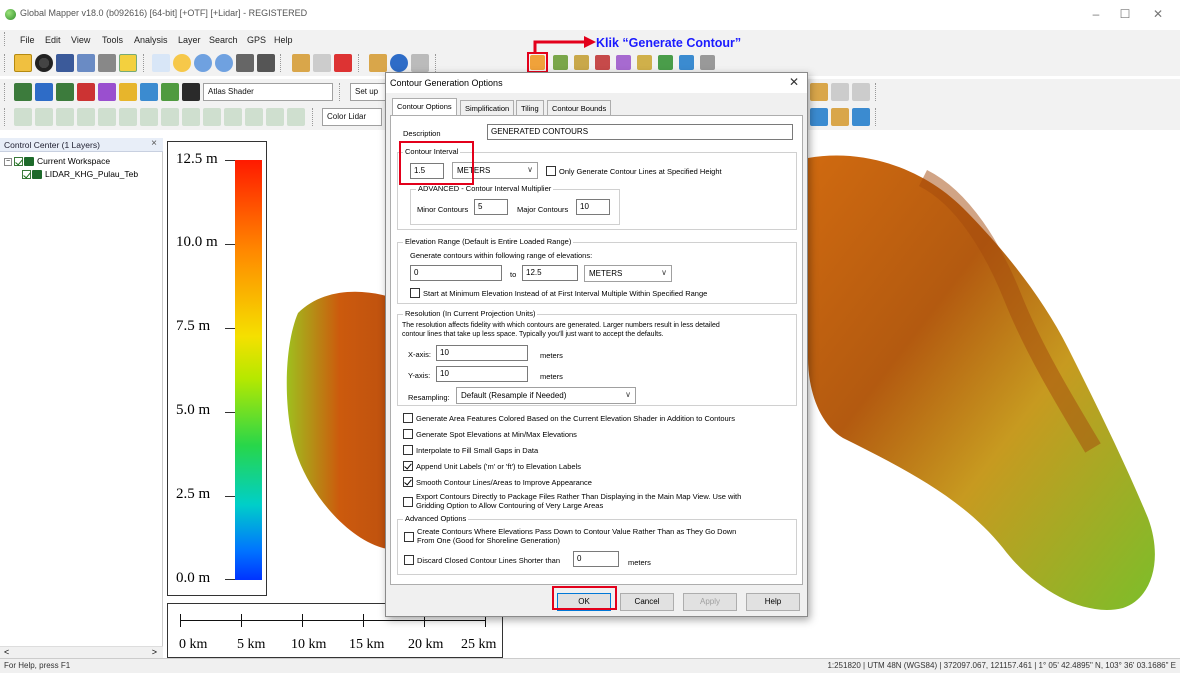 The height and width of the screenshot is (673, 1180). What do you see at coordinates (128, 92) in the screenshot?
I see `lidar-icon` at bounding box center [128, 92].